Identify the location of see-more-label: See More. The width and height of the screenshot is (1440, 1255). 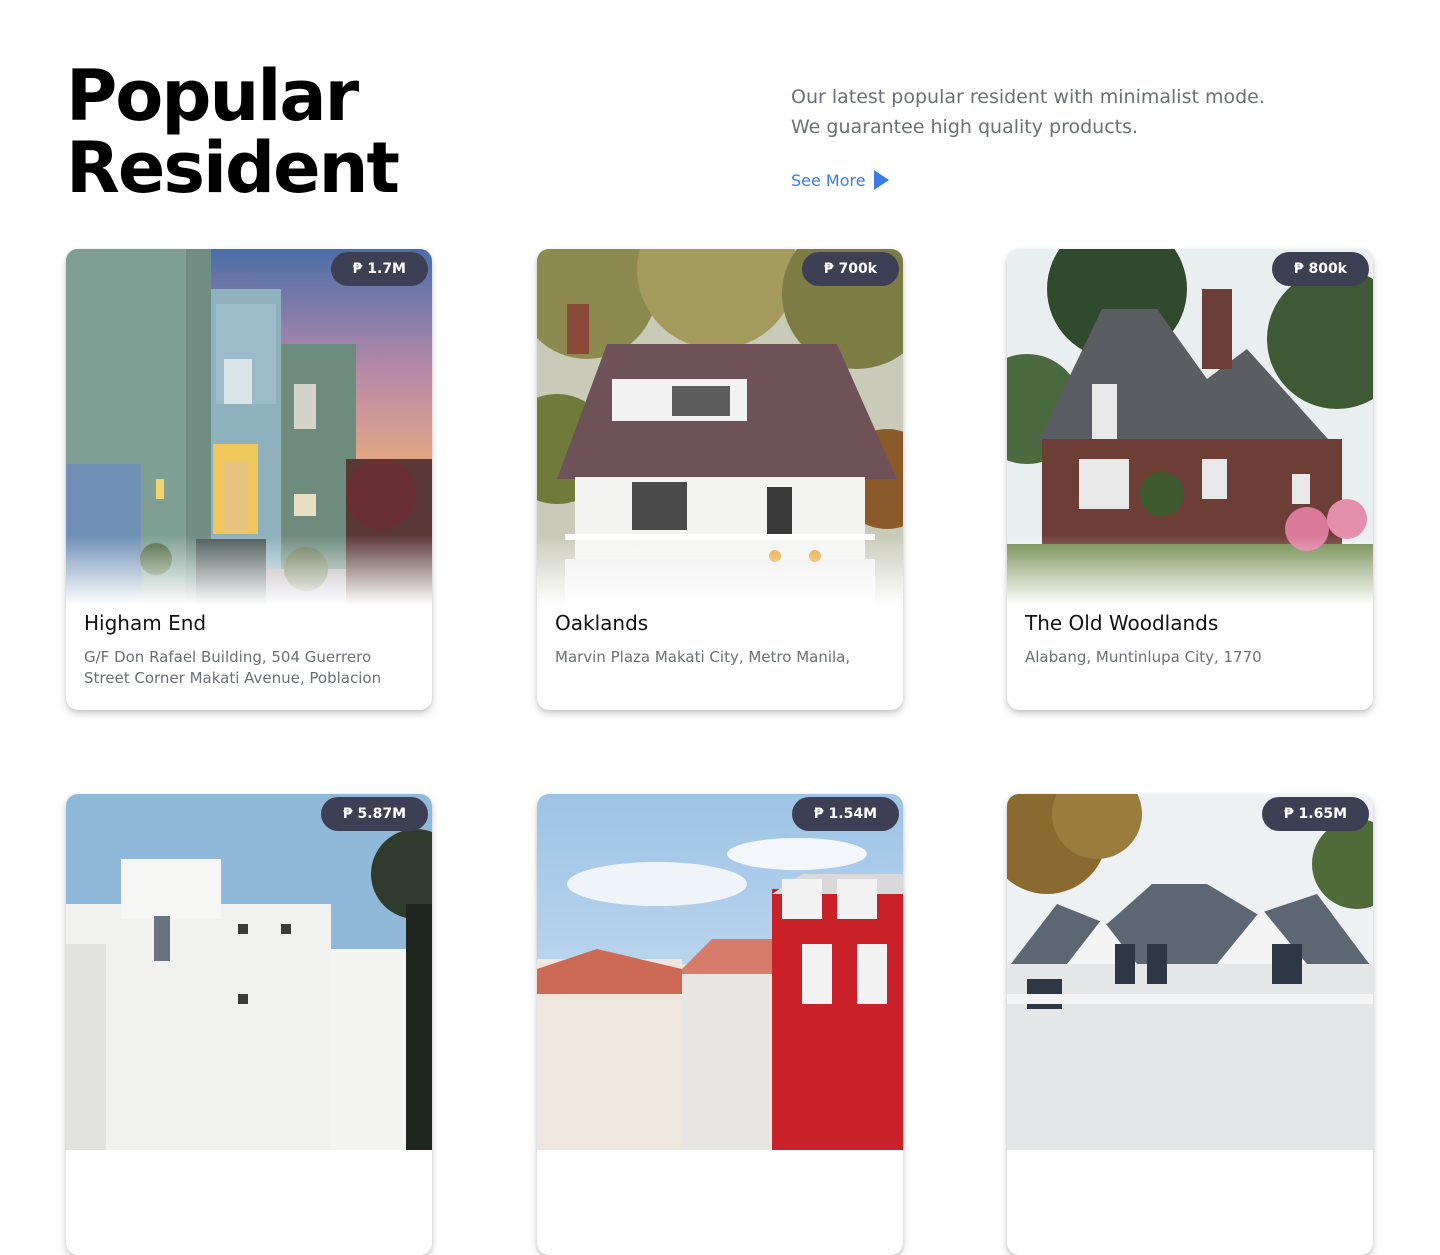
(828, 180).